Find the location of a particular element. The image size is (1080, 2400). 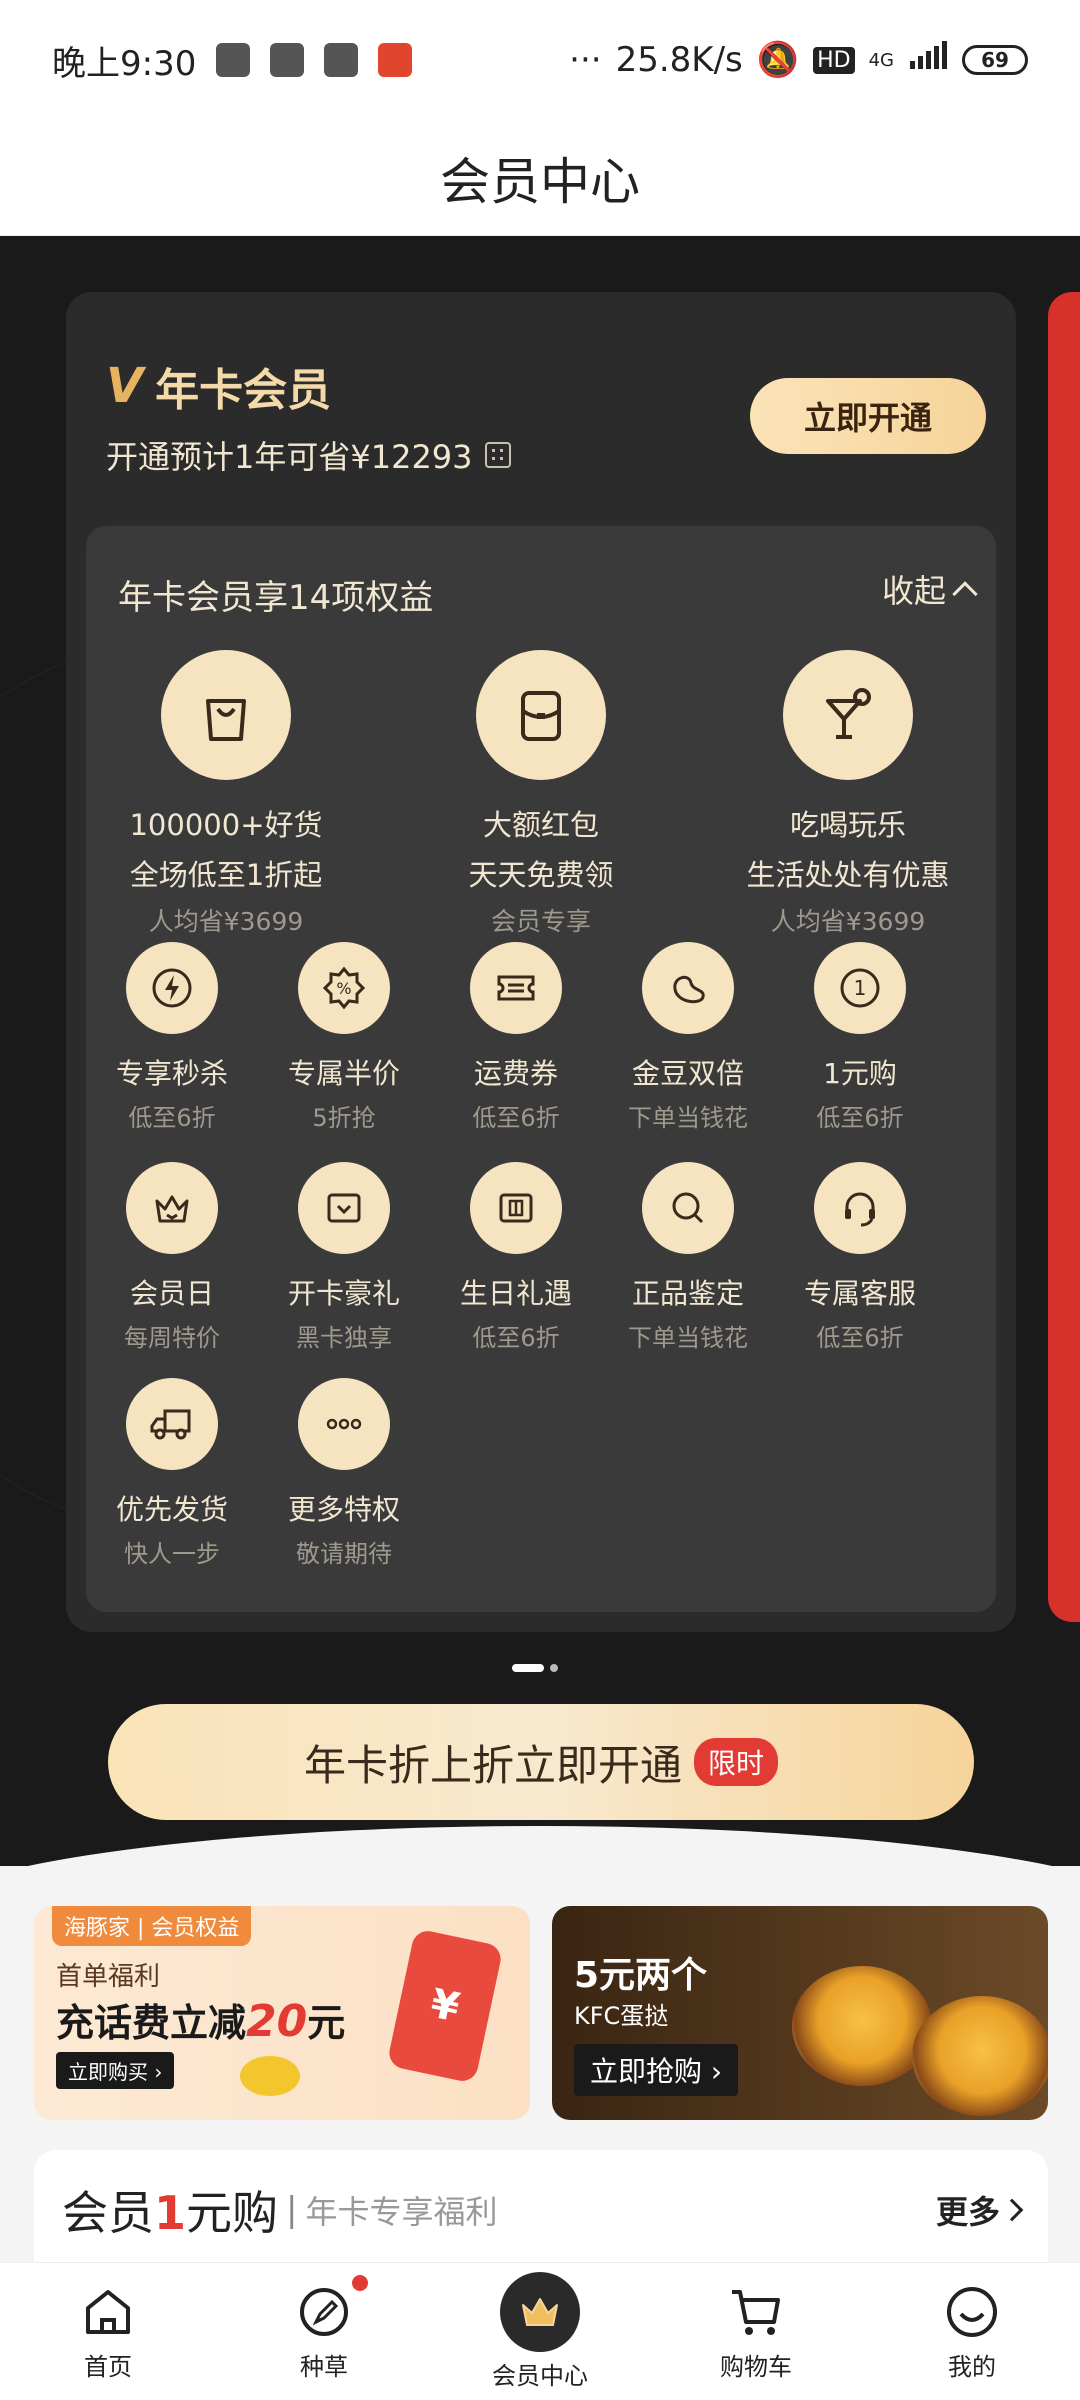

tab-label: 我的 is located at coordinates (972, 2367).